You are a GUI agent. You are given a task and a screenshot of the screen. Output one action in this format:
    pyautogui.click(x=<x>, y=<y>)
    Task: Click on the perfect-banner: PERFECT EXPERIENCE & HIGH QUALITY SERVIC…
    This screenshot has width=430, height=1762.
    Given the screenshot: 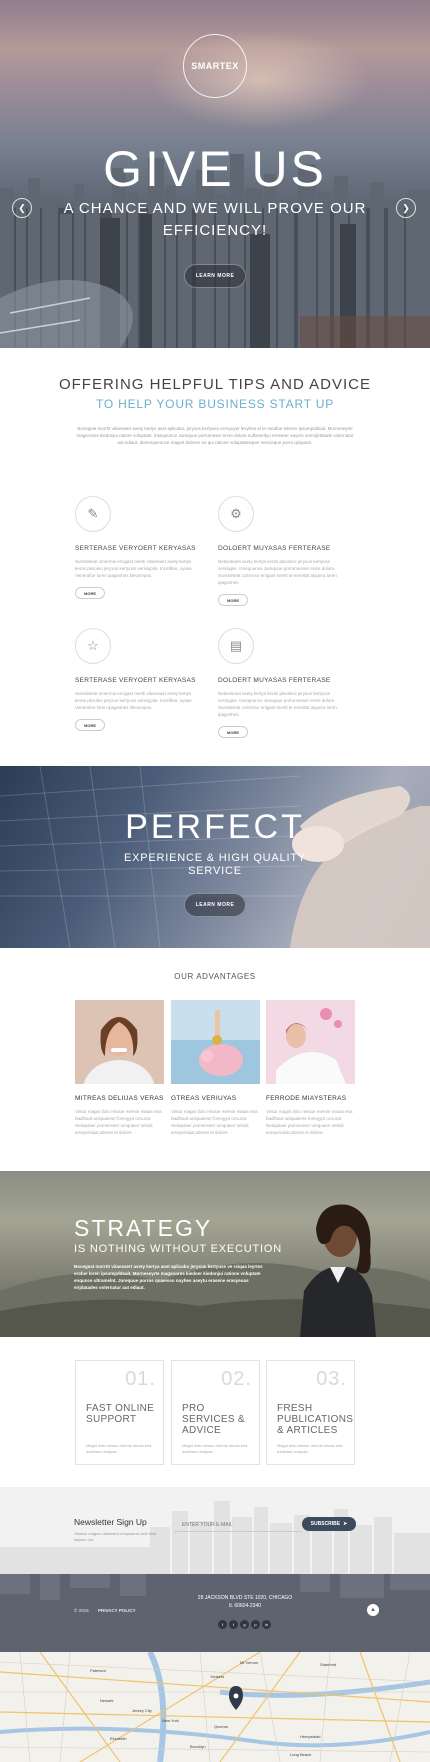 What is the action you would take?
    pyautogui.click(x=215, y=857)
    